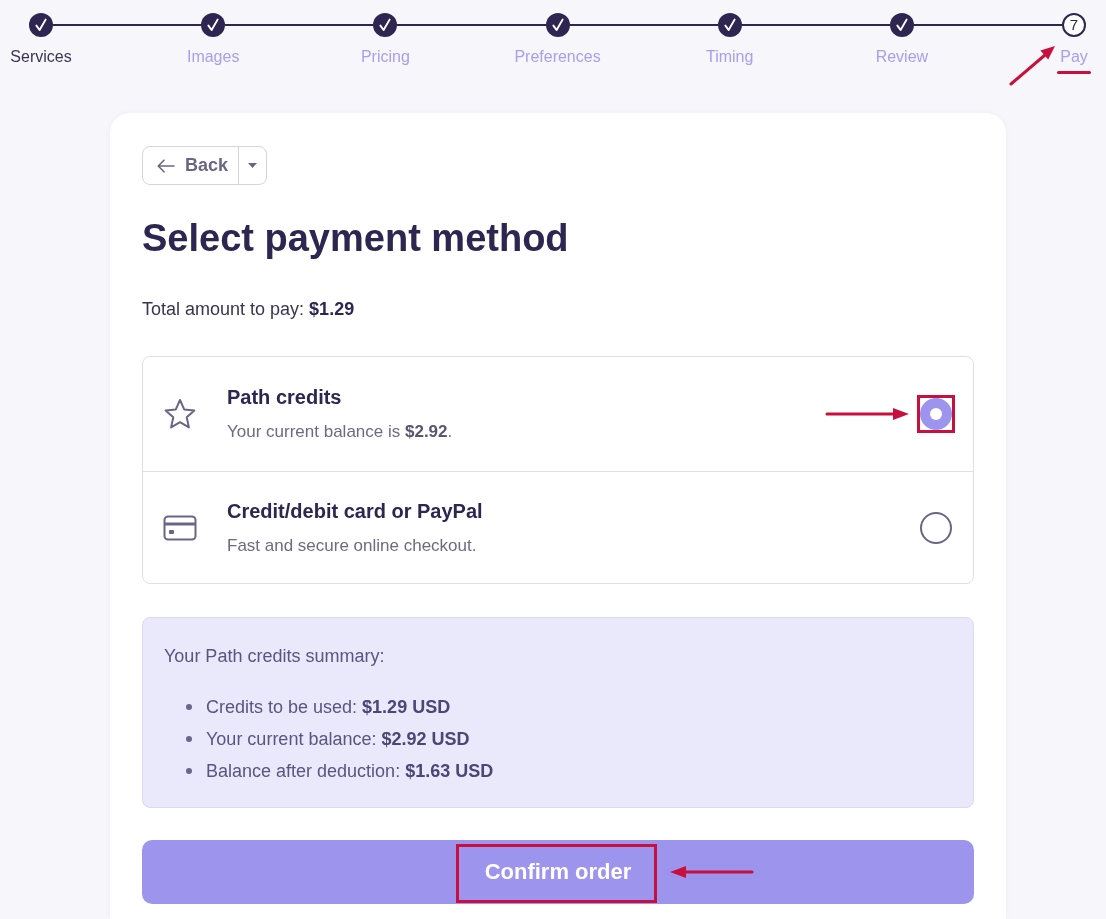  What do you see at coordinates (249, 309) in the screenshot?
I see `total-amount: Total amount to pay: $1.29` at bounding box center [249, 309].